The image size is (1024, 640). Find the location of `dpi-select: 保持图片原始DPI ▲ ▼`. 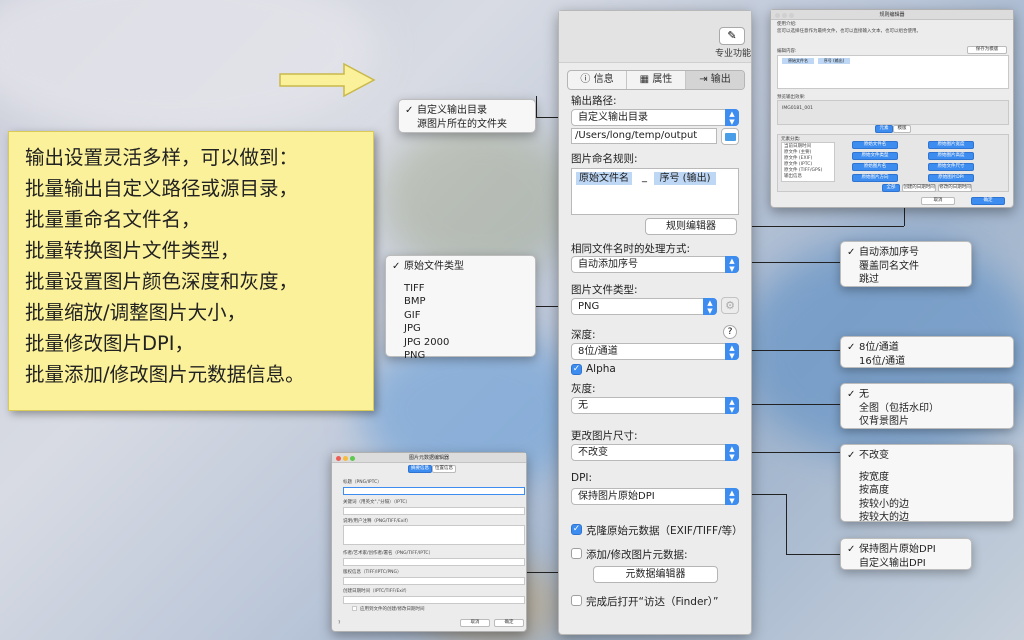

dpi-select: 保持图片原始DPI ▲ ▼ is located at coordinates (655, 496).